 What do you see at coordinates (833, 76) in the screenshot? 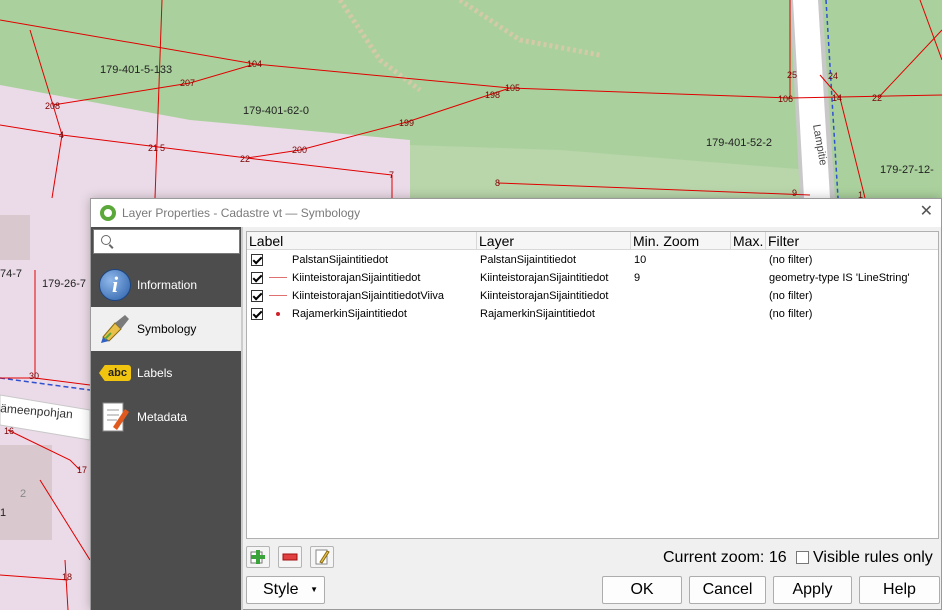
I see `svg-text: 24` at bounding box center [833, 76].